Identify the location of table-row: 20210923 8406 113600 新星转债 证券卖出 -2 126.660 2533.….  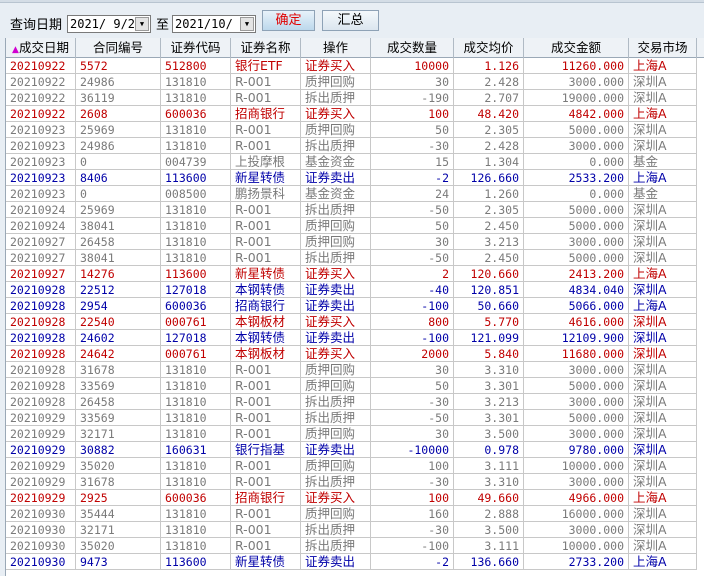
(355, 178).